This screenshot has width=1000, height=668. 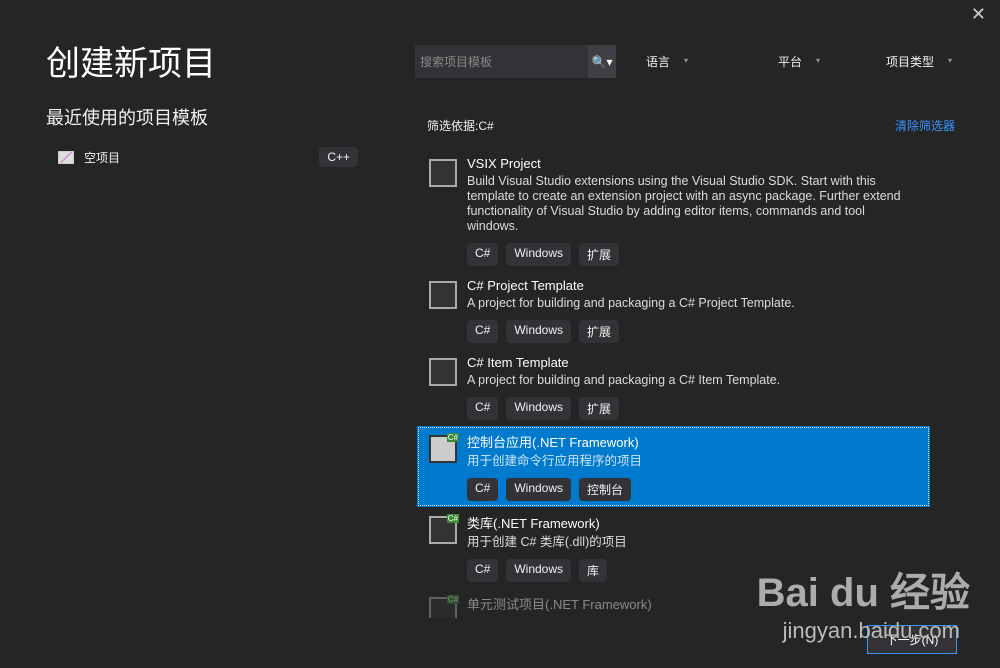 What do you see at coordinates (444, 448) in the screenshot?
I see `console-icon: C#` at bounding box center [444, 448].